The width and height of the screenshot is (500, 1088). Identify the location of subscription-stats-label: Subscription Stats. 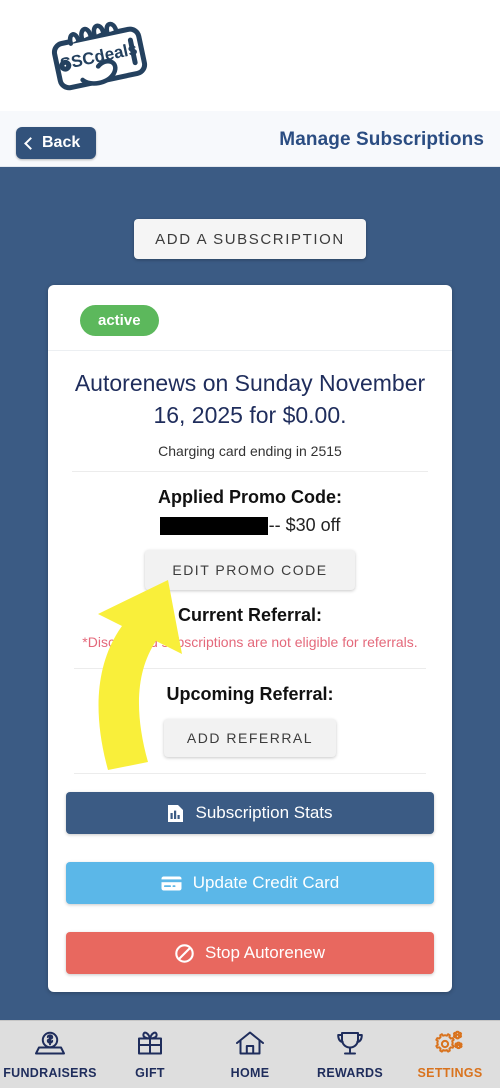
(264, 812).